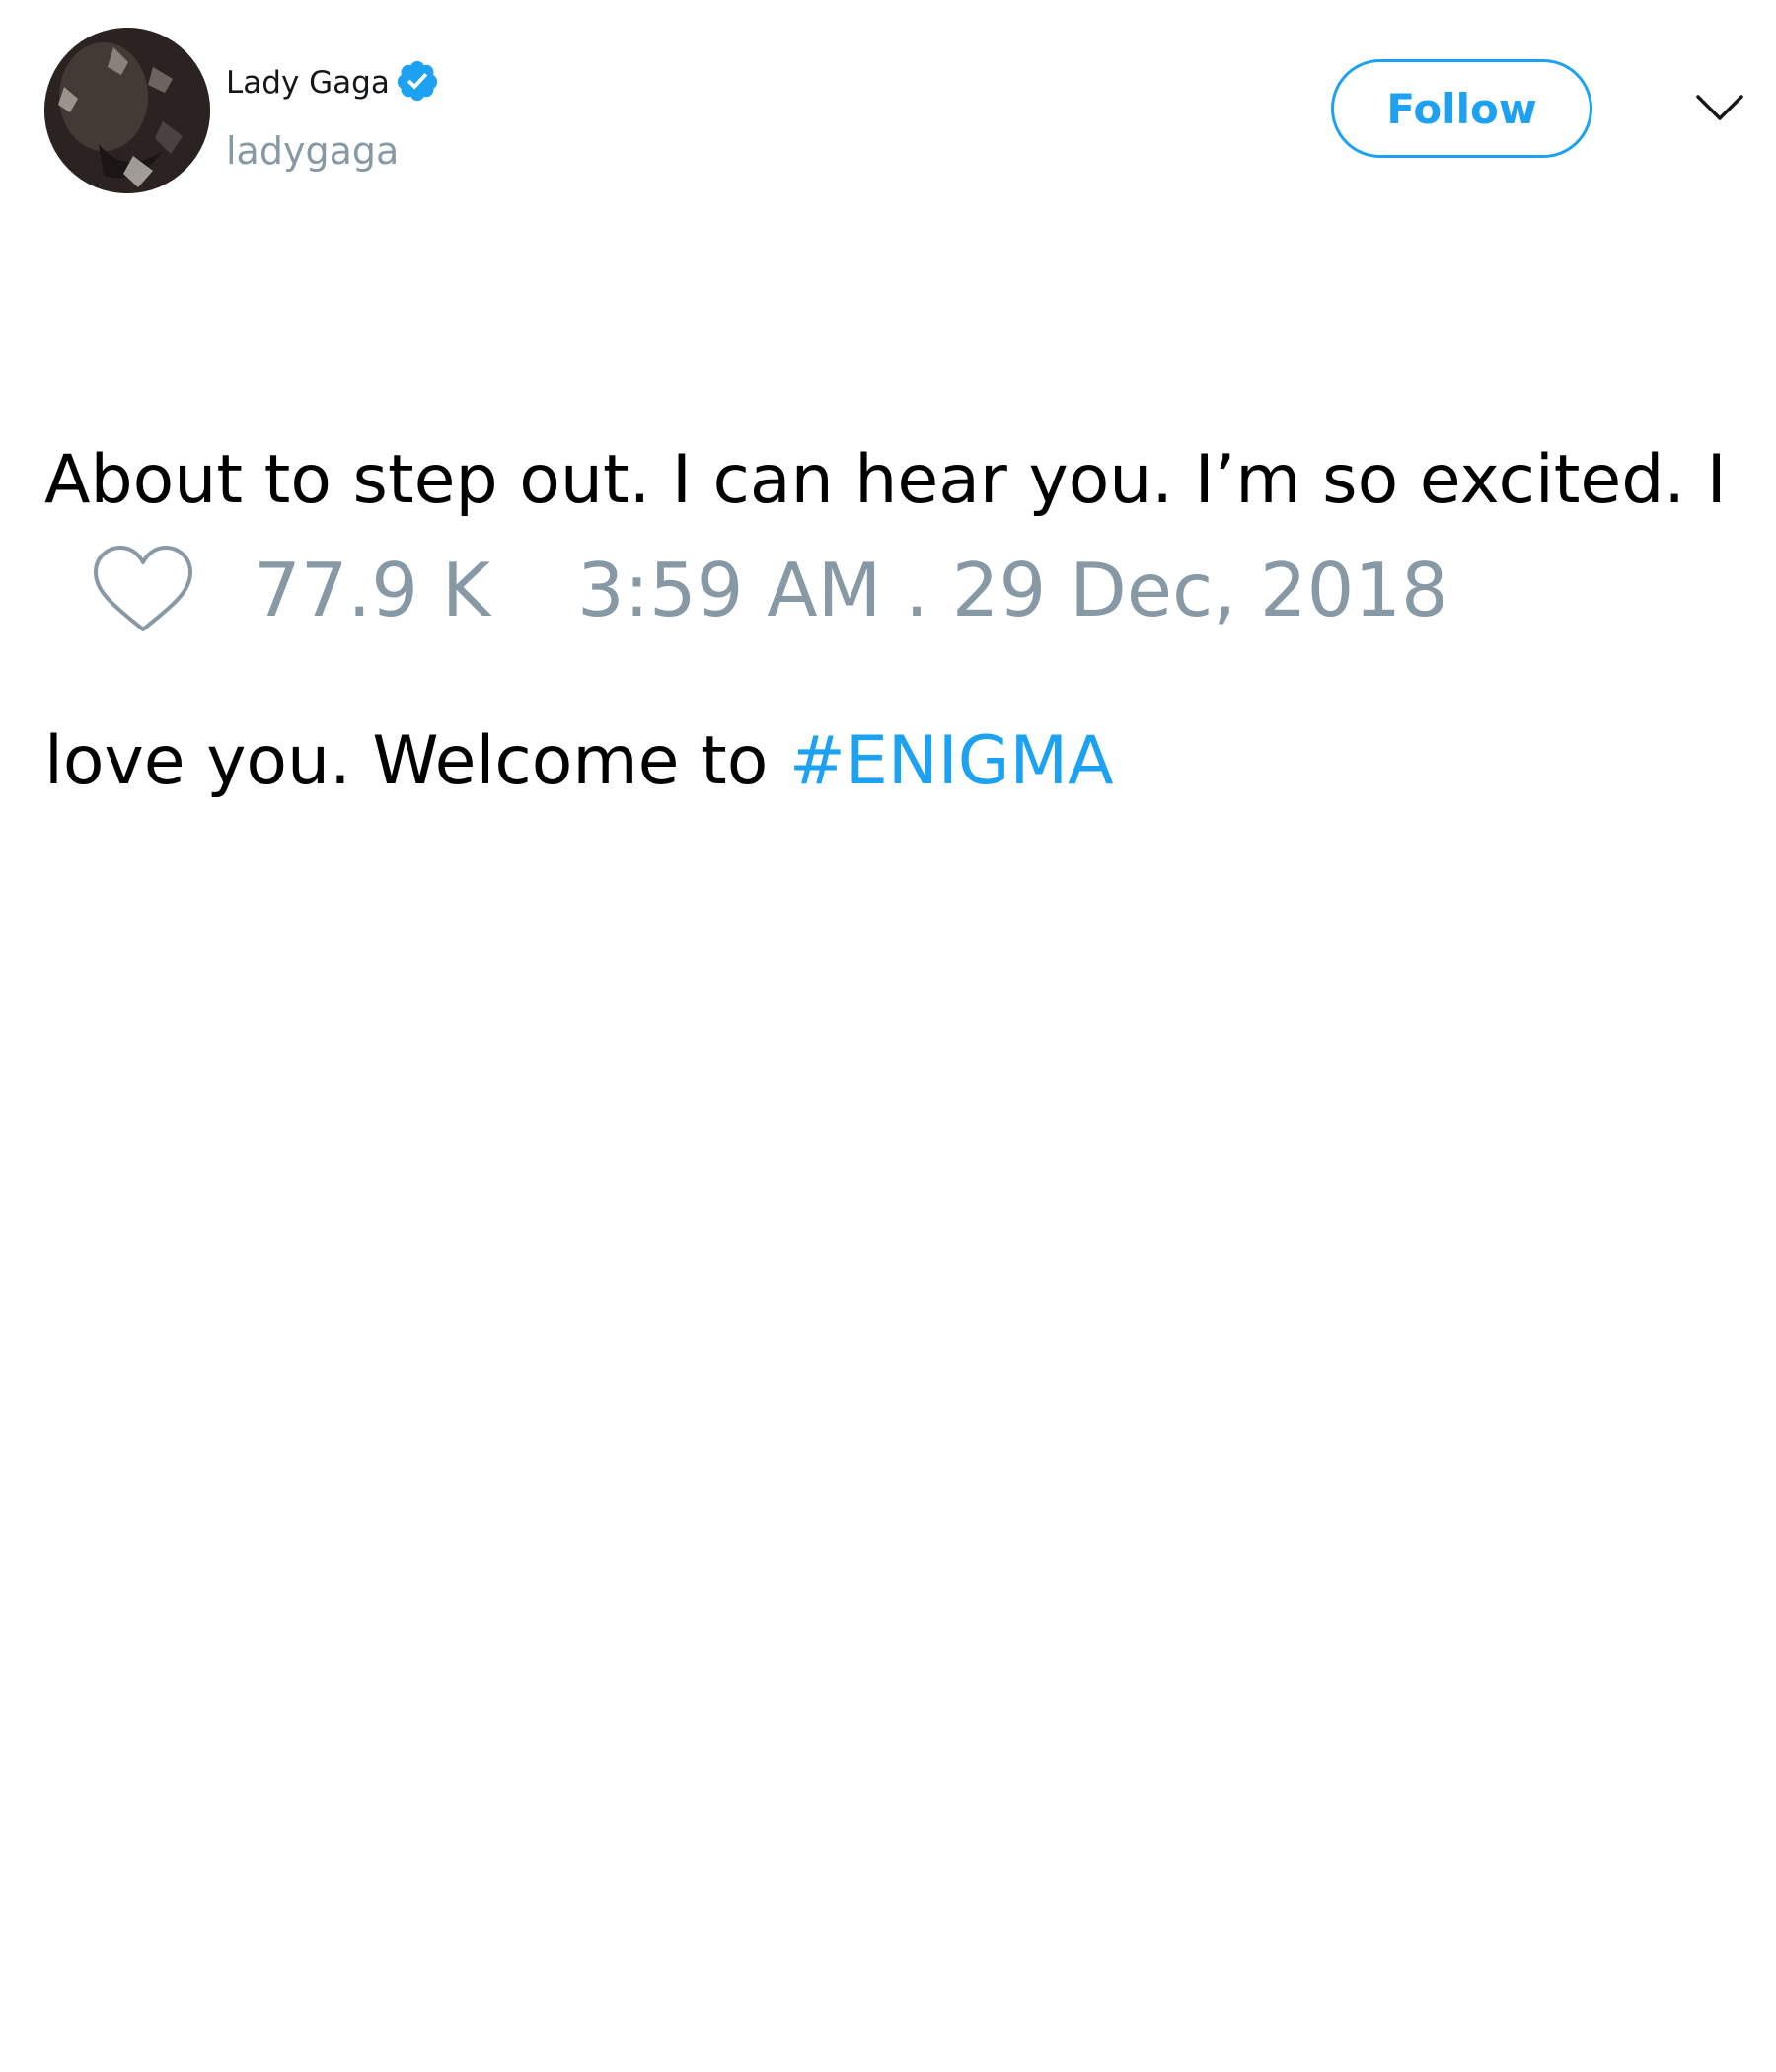 This screenshot has width=1776, height=2072. Describe the element at coordinates (952, 761) in the screenshot. I see `hashtag-link: #ENIGMA` at that location.